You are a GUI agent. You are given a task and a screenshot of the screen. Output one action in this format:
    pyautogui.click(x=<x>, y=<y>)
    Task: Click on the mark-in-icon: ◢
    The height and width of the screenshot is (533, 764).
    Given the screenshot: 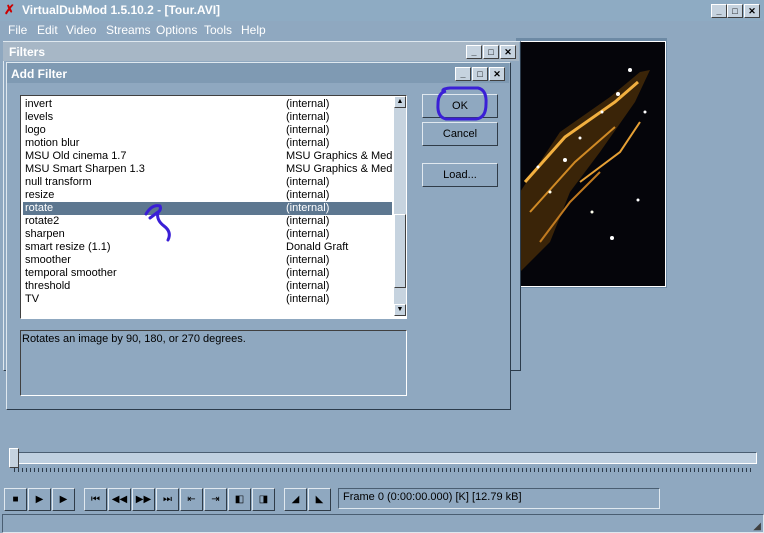 What is the action you would take?
    pyautogui.click(x=295, y=499)
    